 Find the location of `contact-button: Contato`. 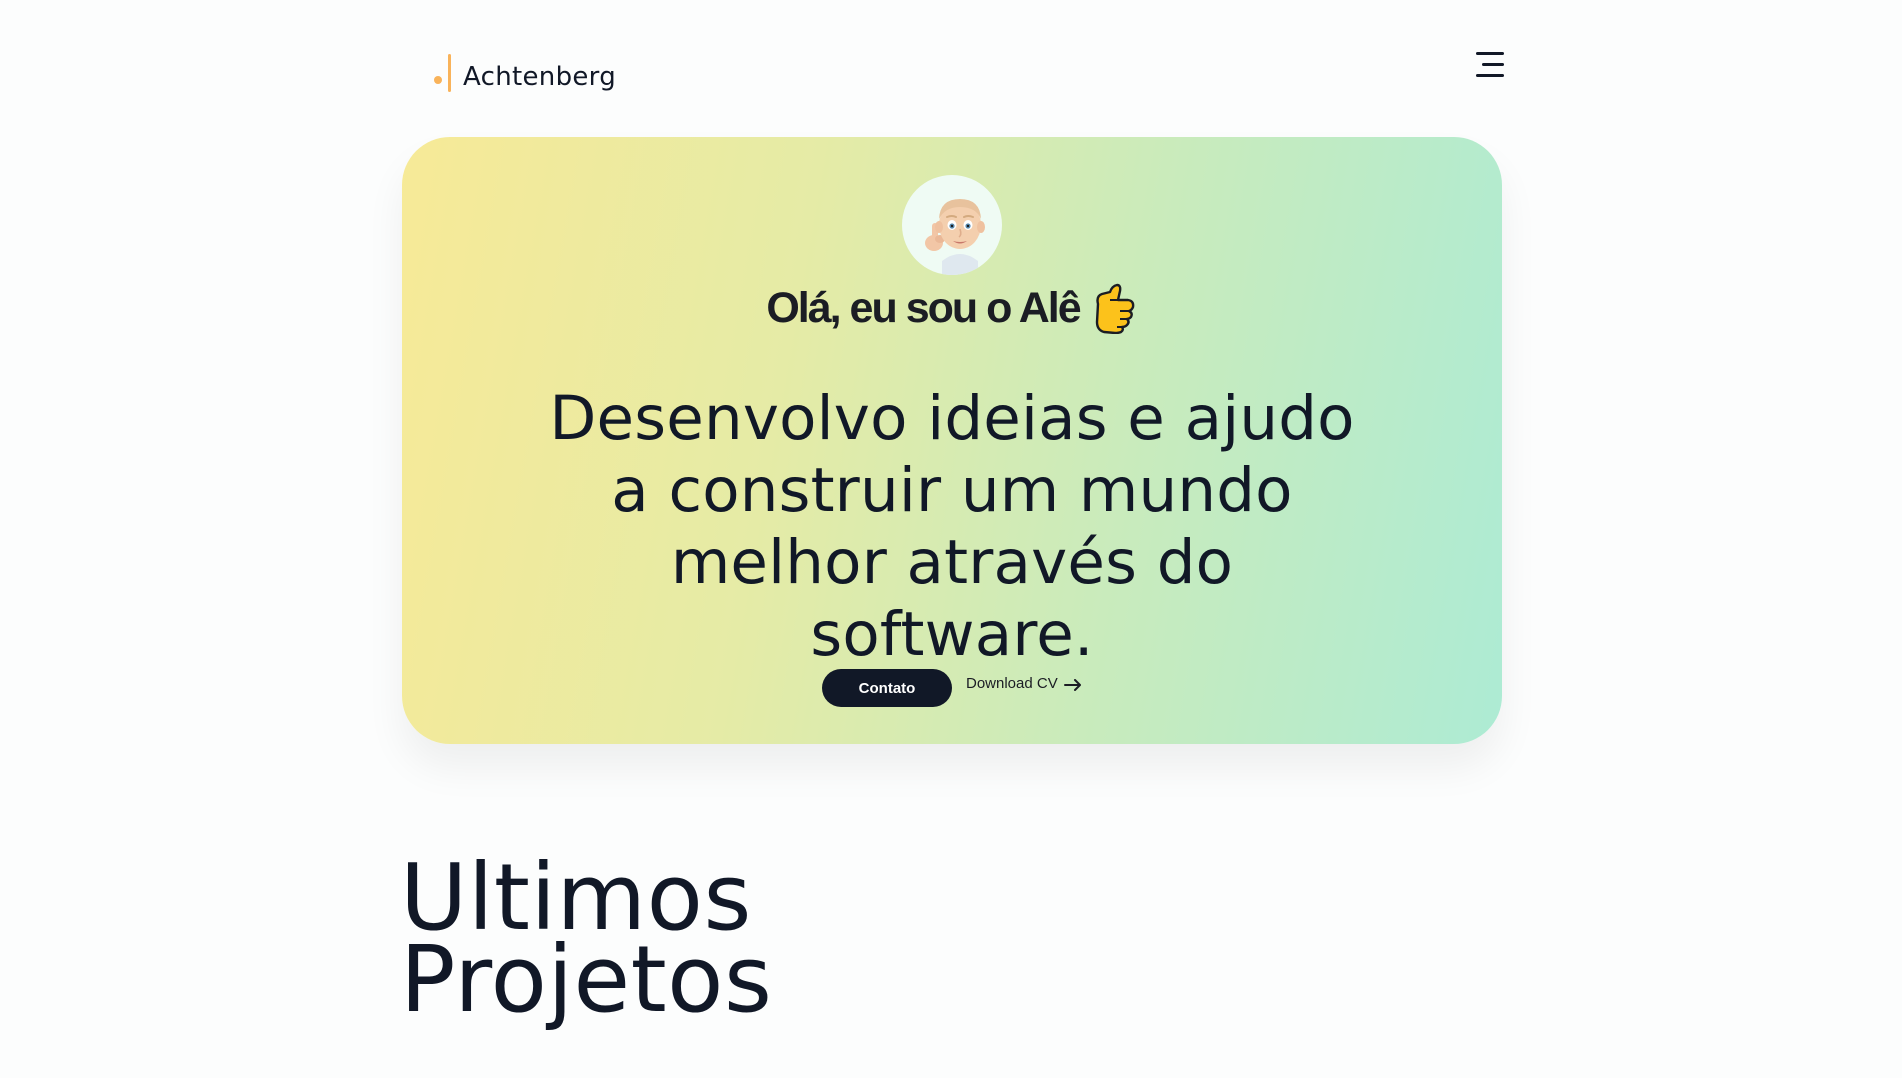

contact-button: Contato is located at coordinates (887, 688).